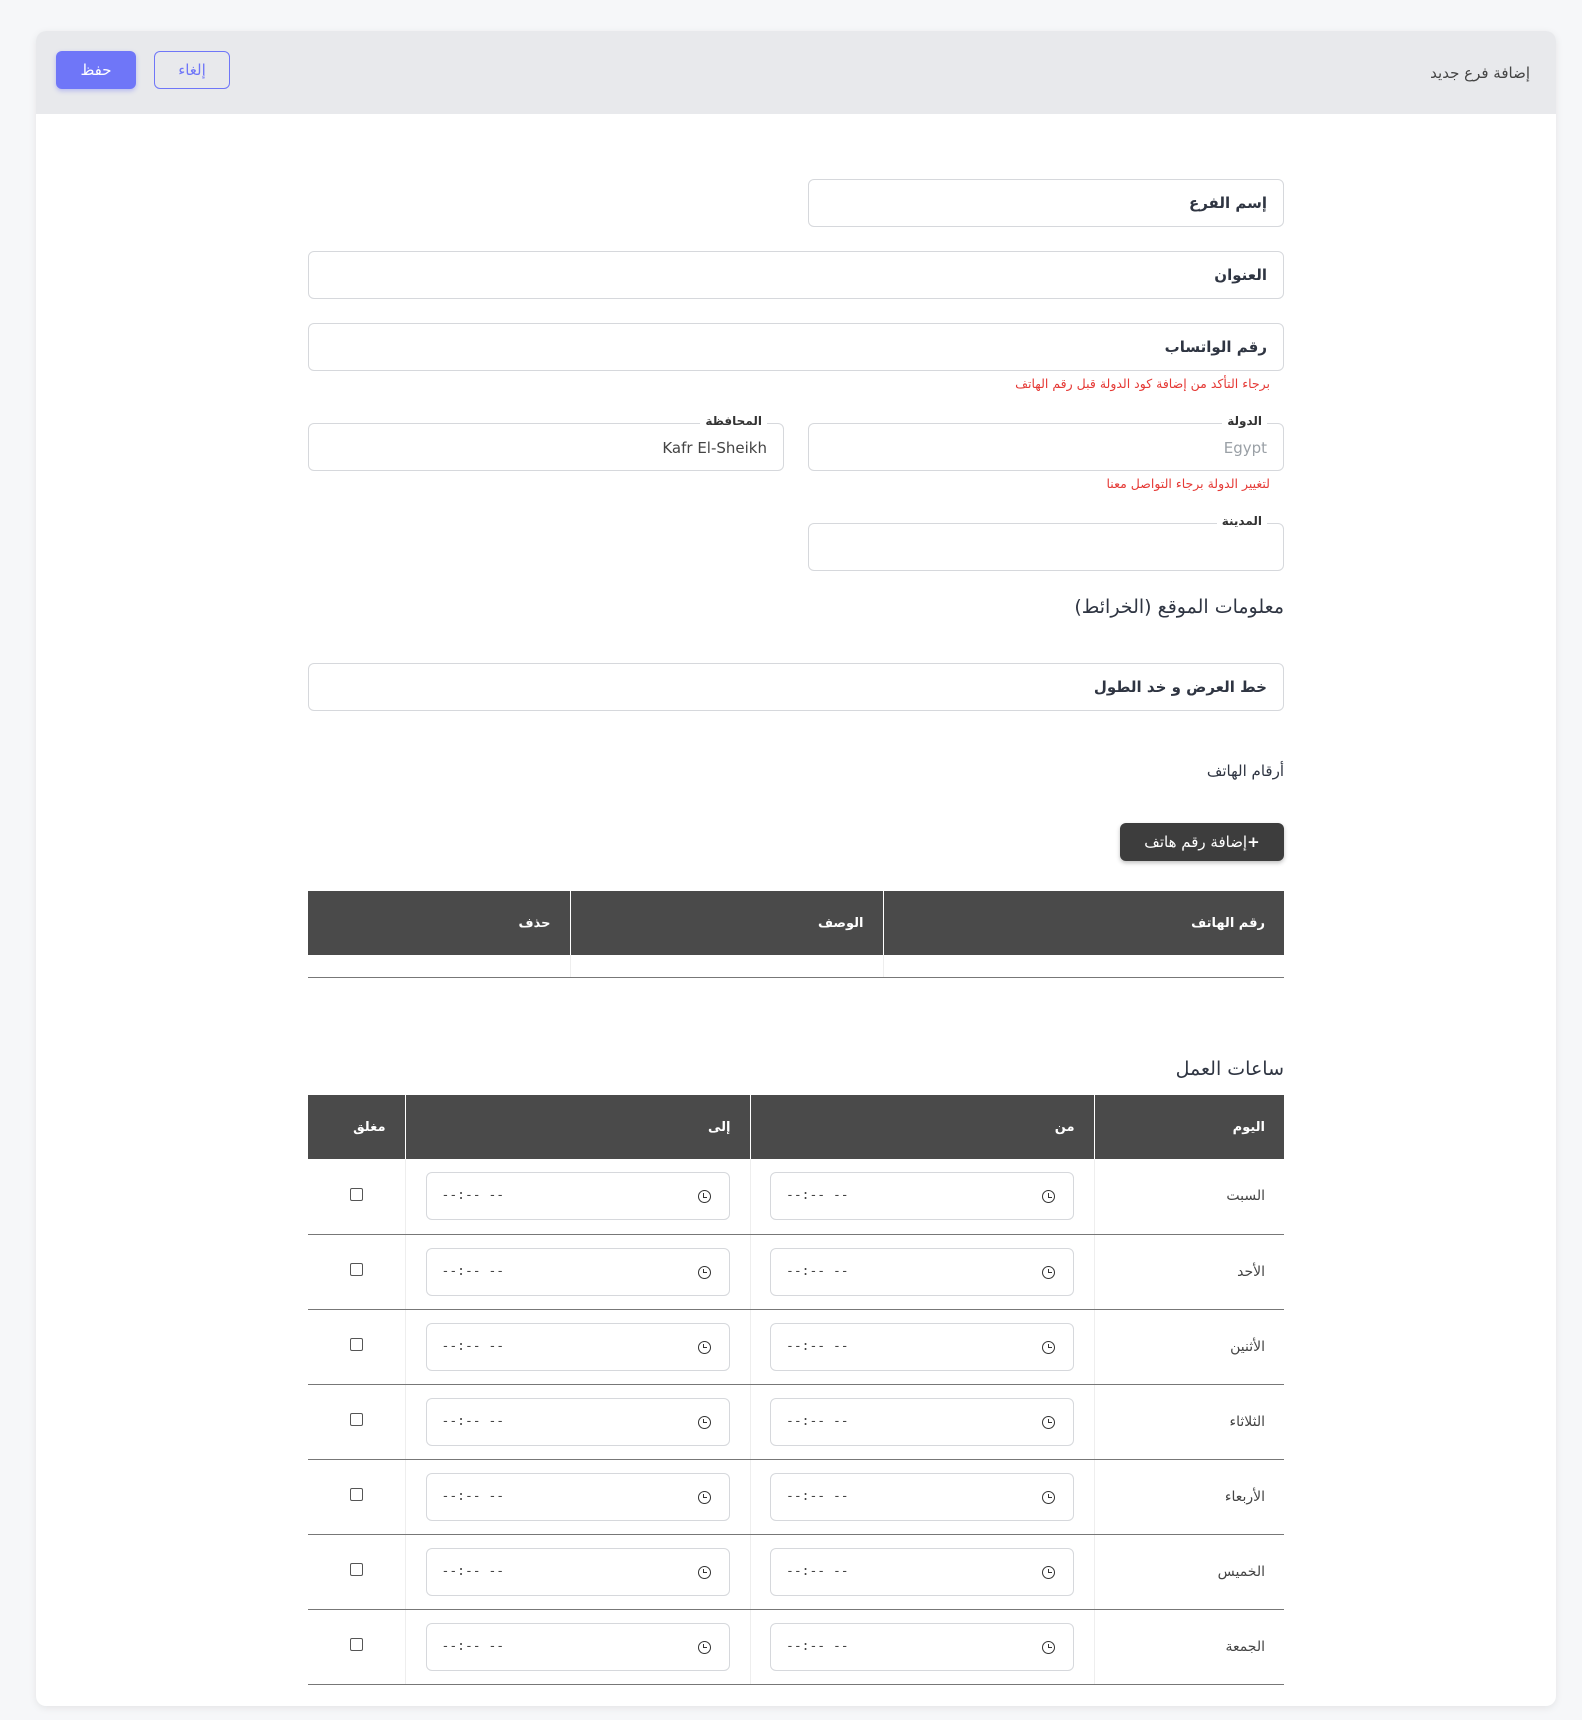 The image size is (1582, 1720). Describe the element at coordinates (1188, 1497) in the screenshot. I see `day-label: الأربعاء` at that location.